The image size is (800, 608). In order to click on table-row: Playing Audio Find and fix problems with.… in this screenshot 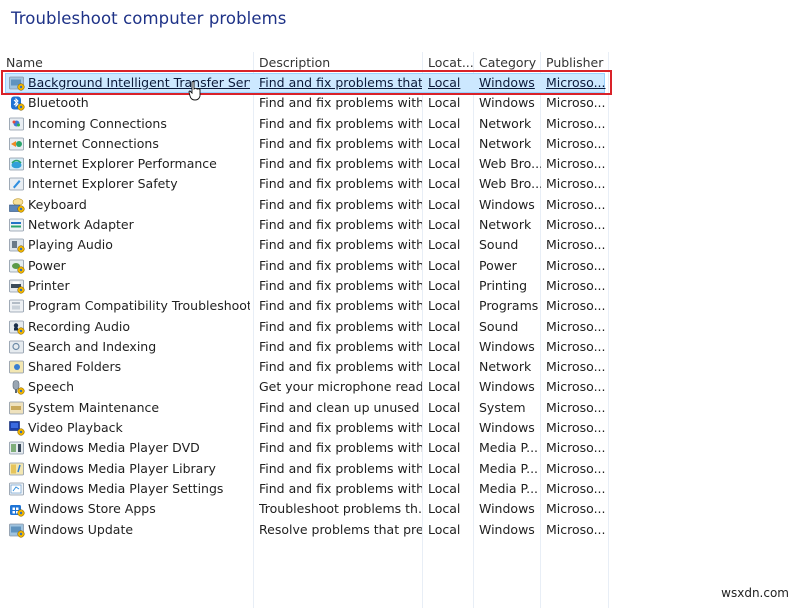, I will do `click(305, 245)`.